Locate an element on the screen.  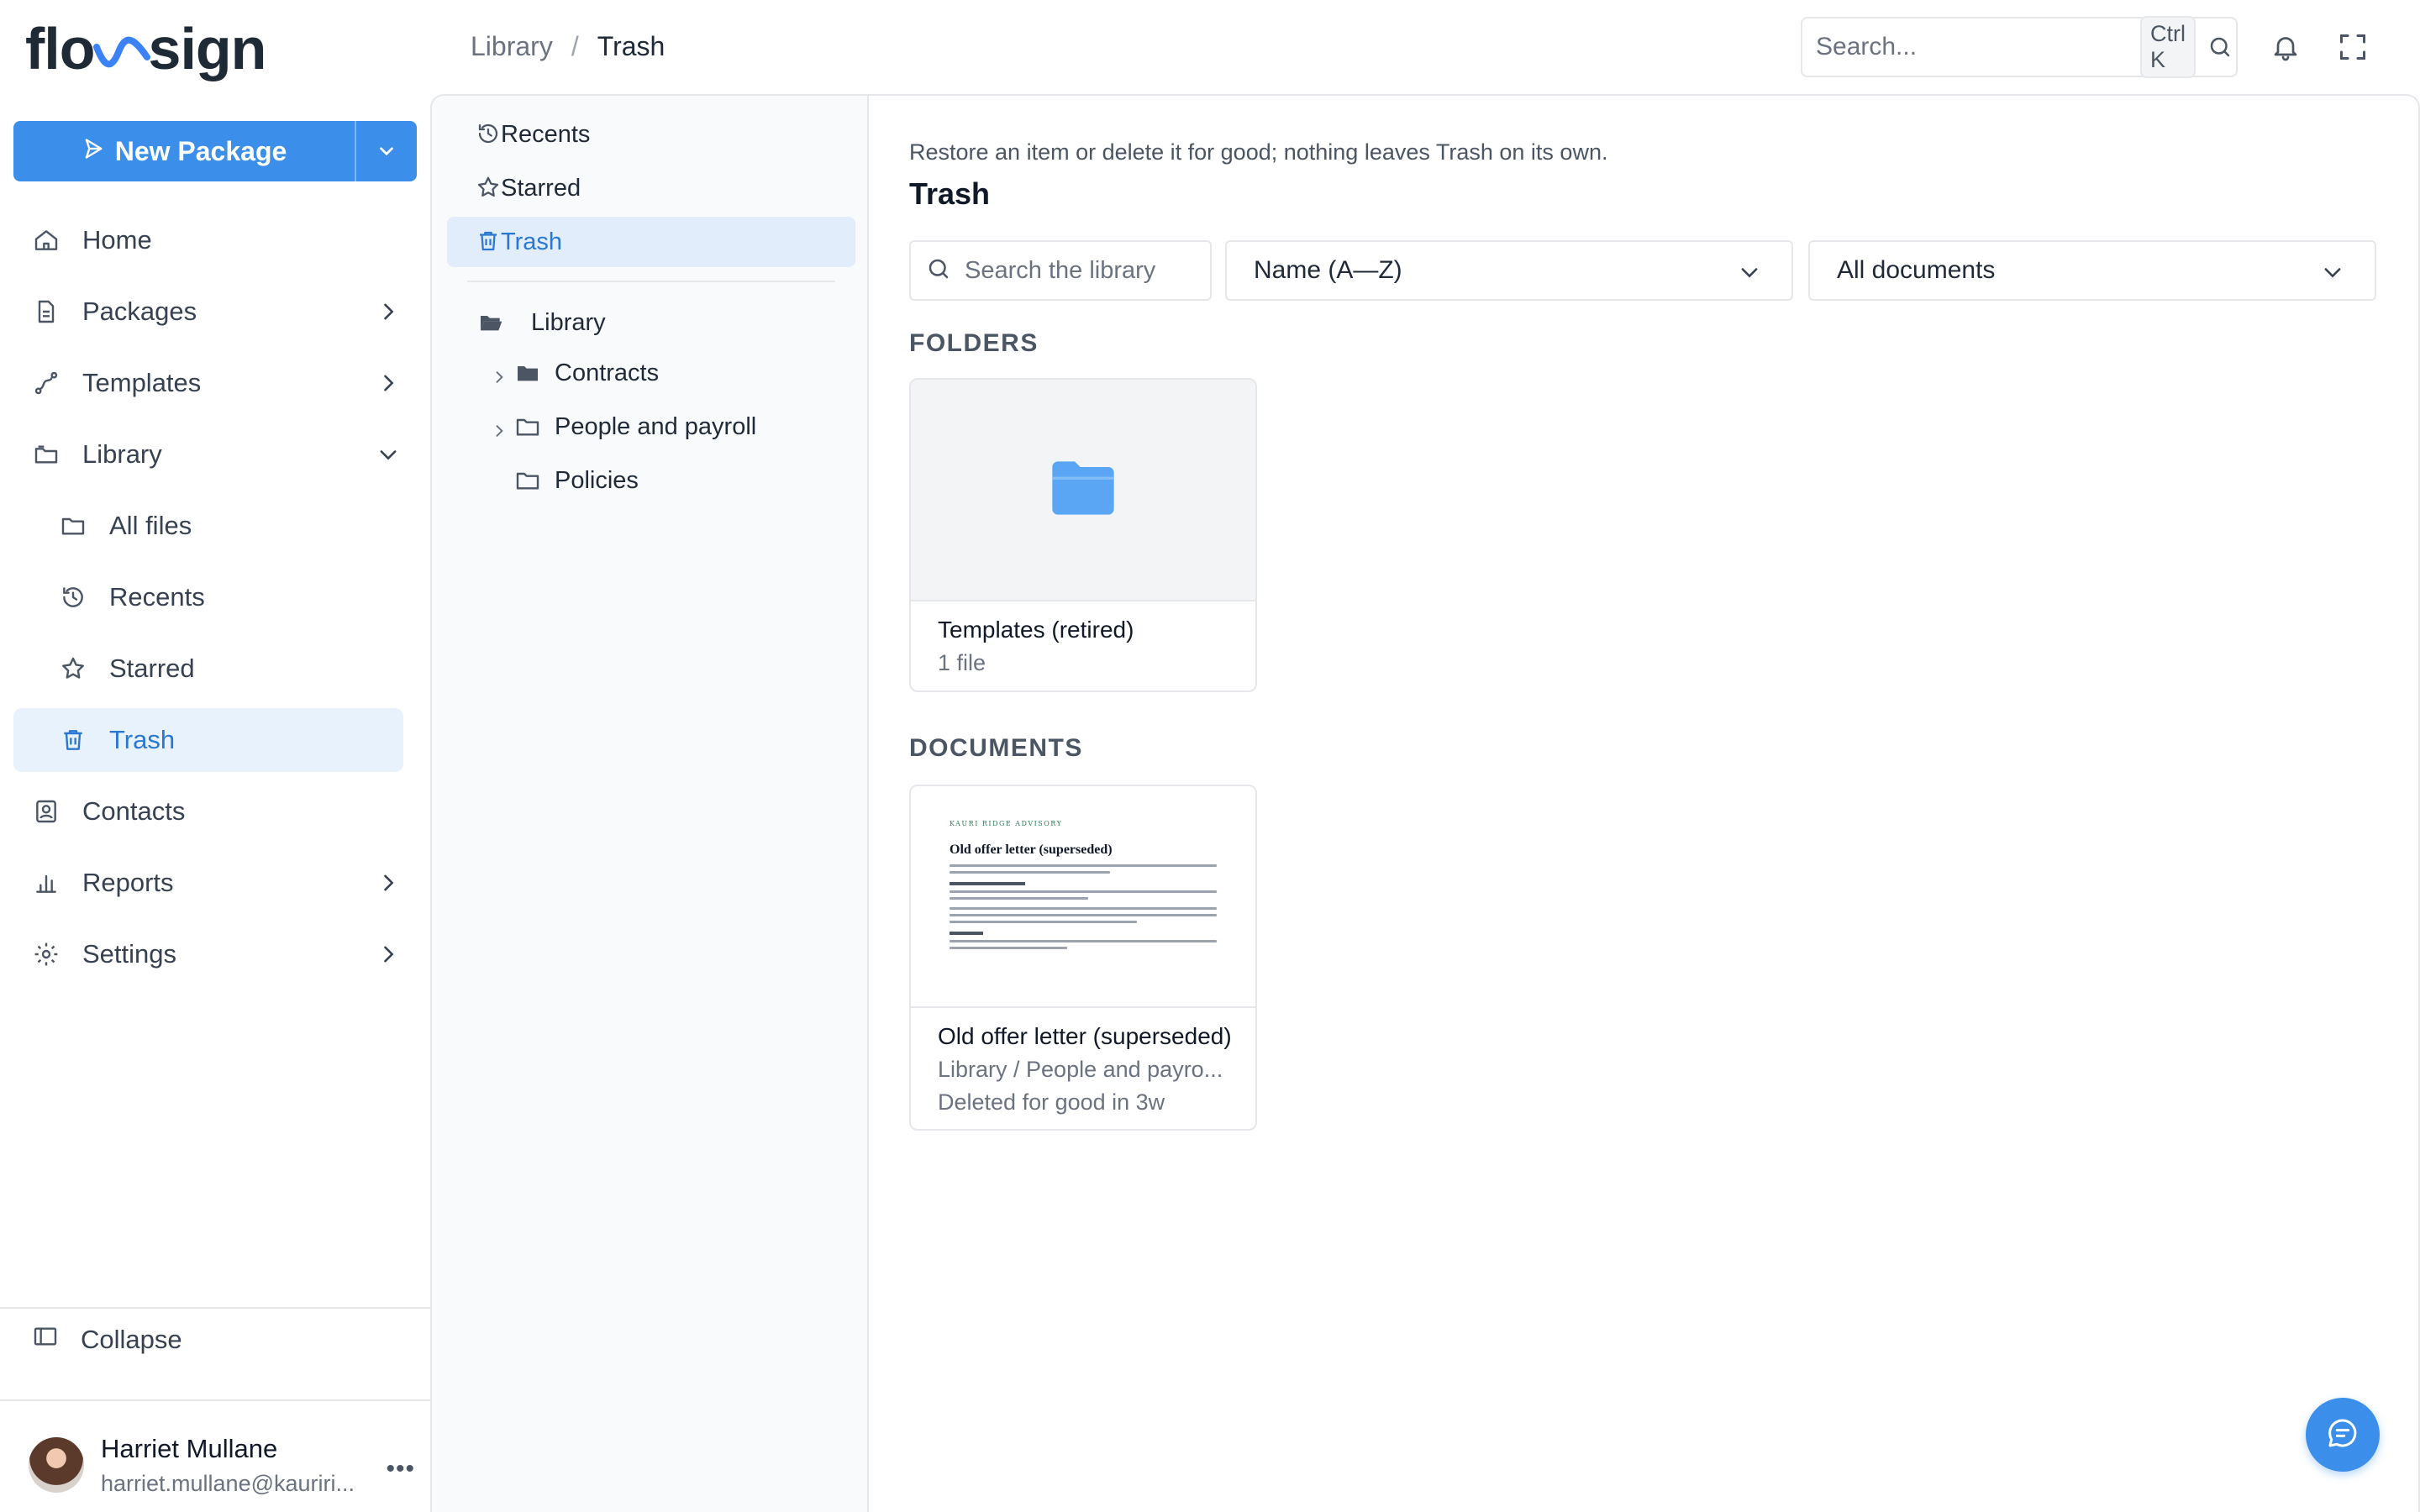
avatar is located at coordinates (56, 1465).